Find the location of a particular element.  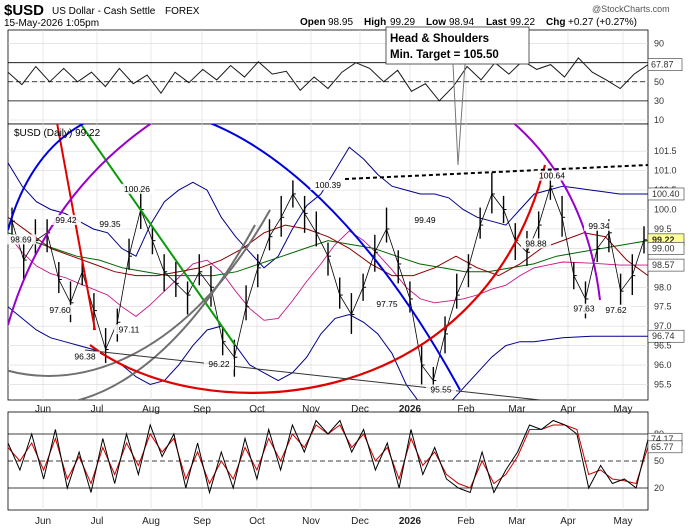

price-tick-label: 97.0 is located at coordinates (663, 326).